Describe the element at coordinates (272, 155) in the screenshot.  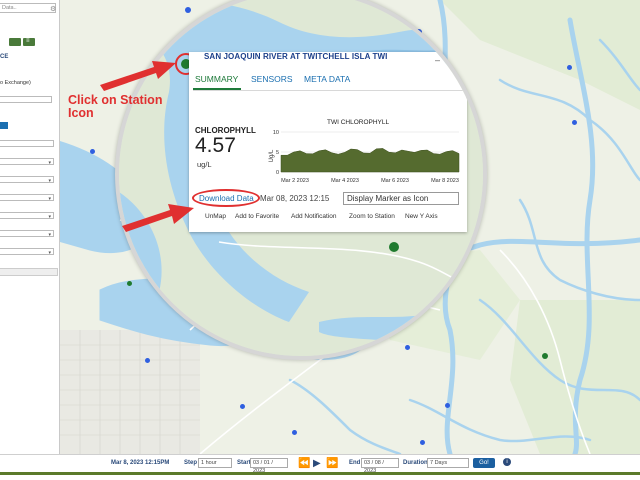
I see `chart-y-axis-label: Ug/L` at that location.